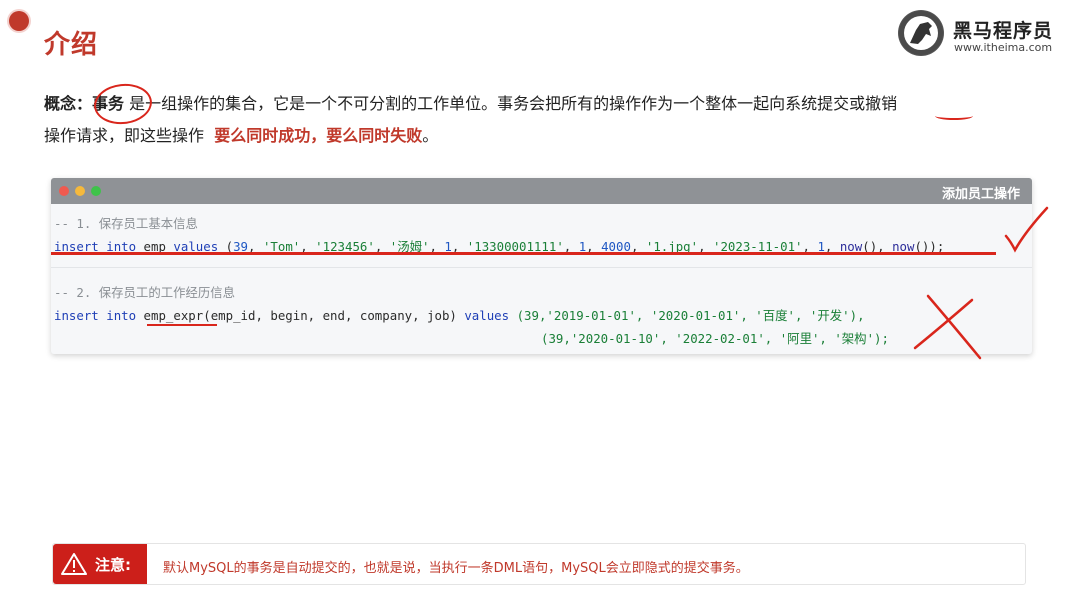  I want to click on code-table-name: emp_expr, so click(173, 315).